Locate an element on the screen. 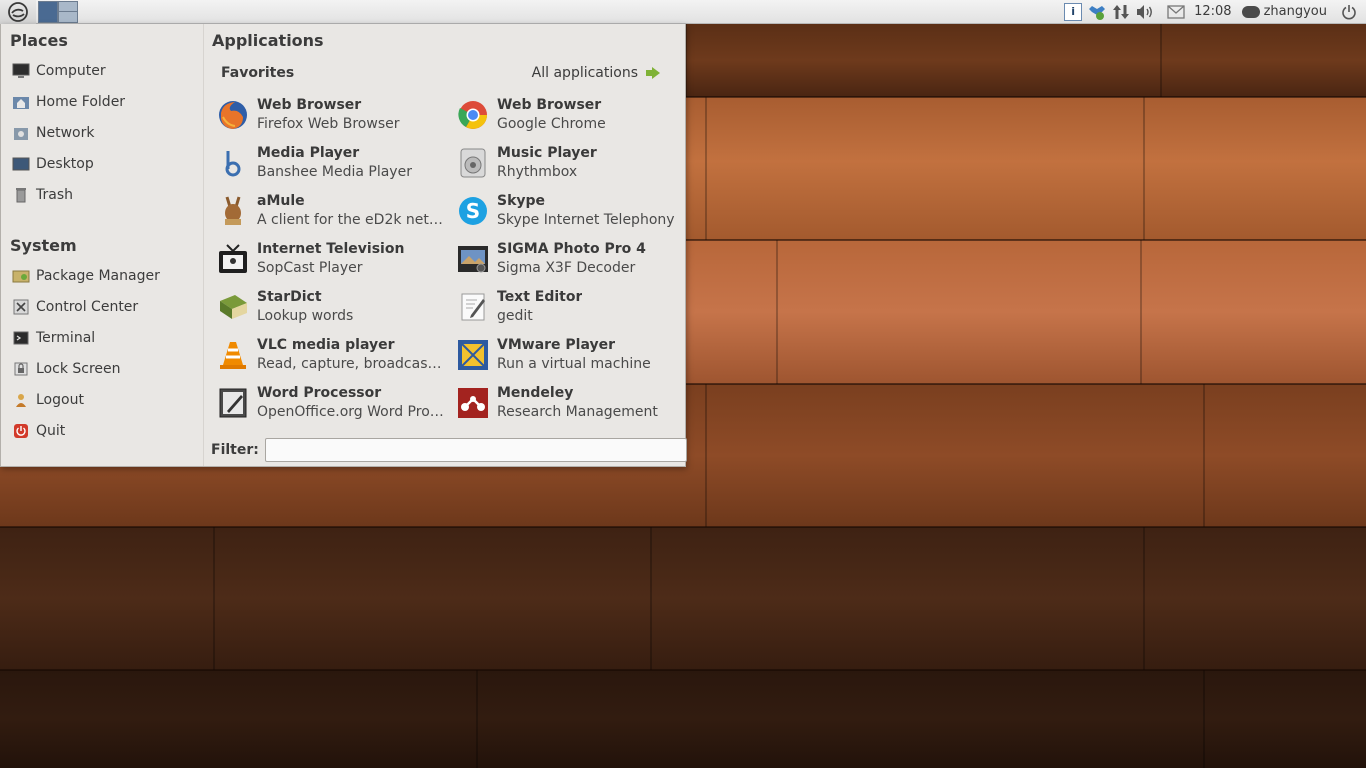  vmware-icon is located at coordinates (473, 355).